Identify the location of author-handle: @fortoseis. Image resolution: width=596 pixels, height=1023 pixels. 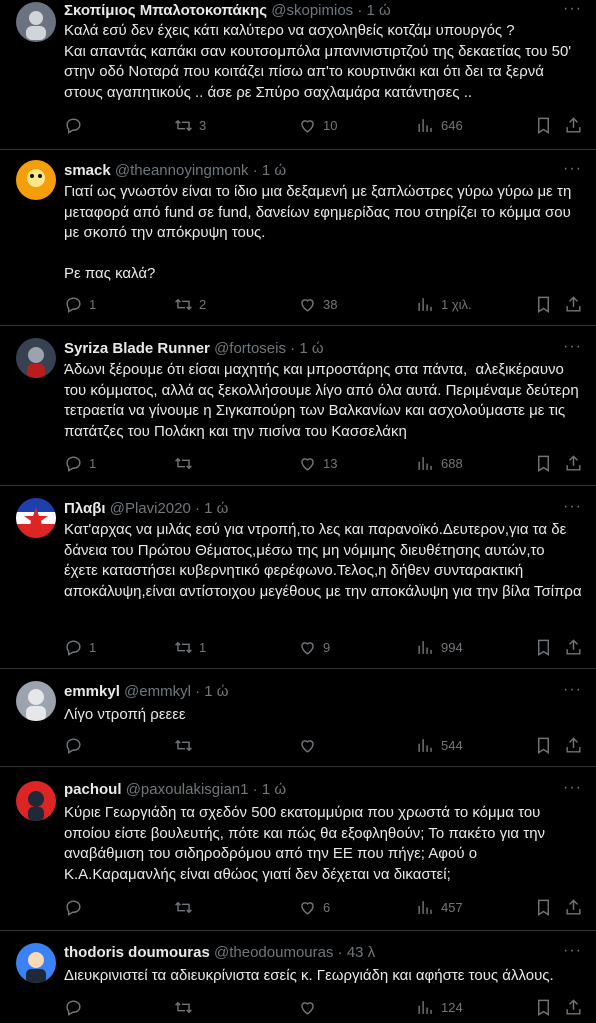
(250, 348).